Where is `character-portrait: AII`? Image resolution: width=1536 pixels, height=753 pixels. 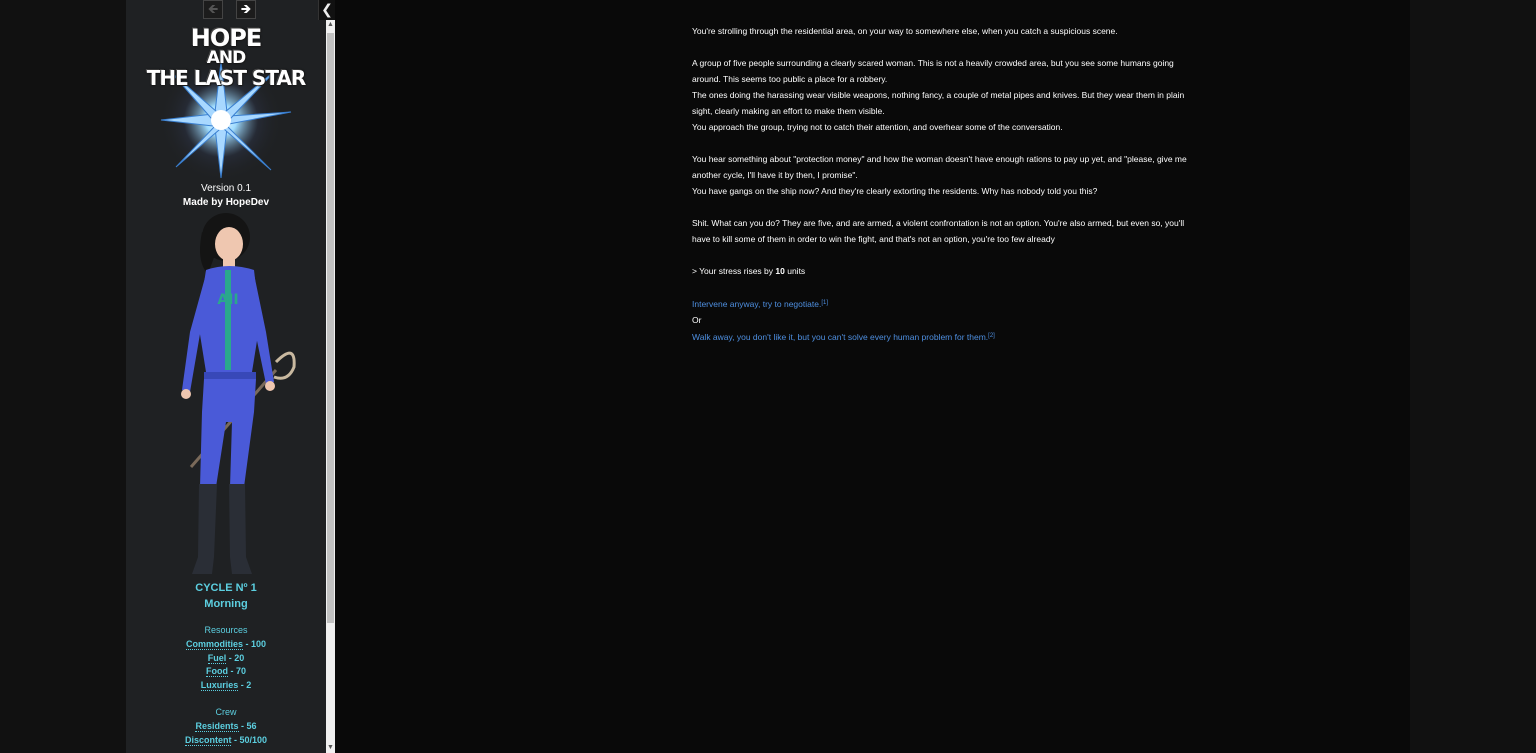
character-portrait: AII is located at coordinates (238, 393).